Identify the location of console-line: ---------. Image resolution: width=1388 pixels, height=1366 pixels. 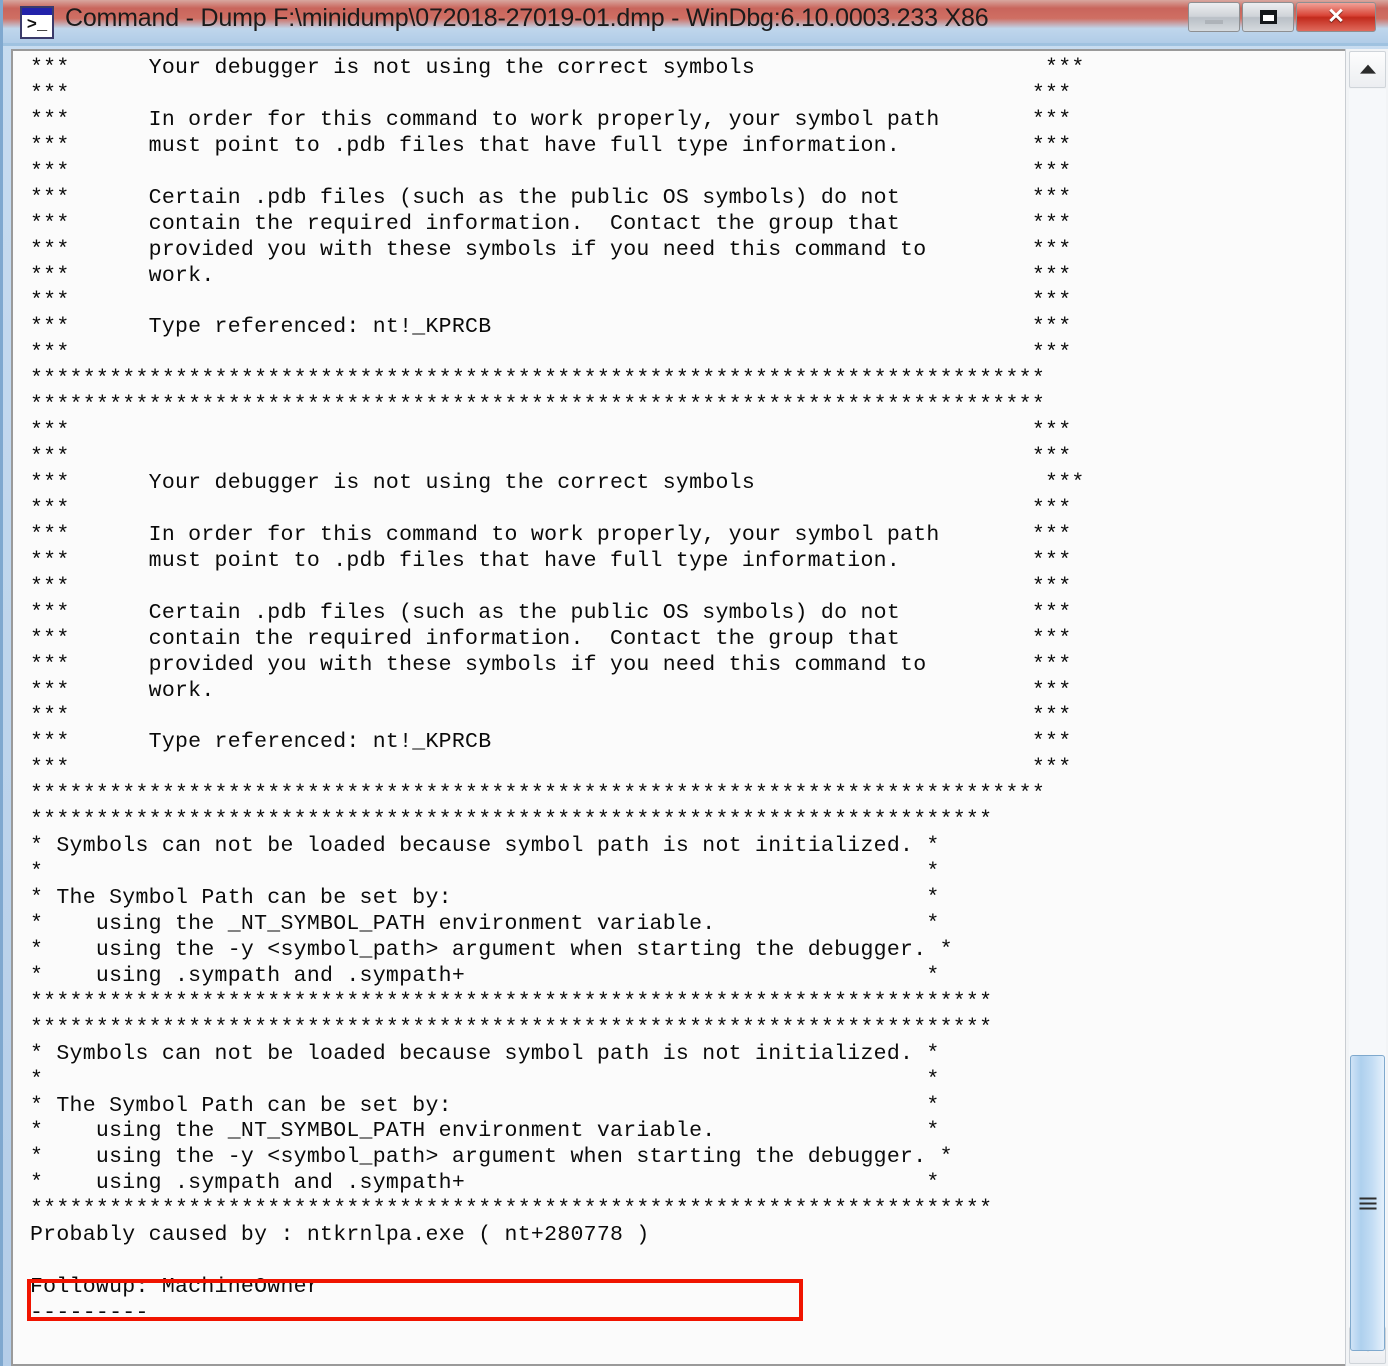
(89, 1313).